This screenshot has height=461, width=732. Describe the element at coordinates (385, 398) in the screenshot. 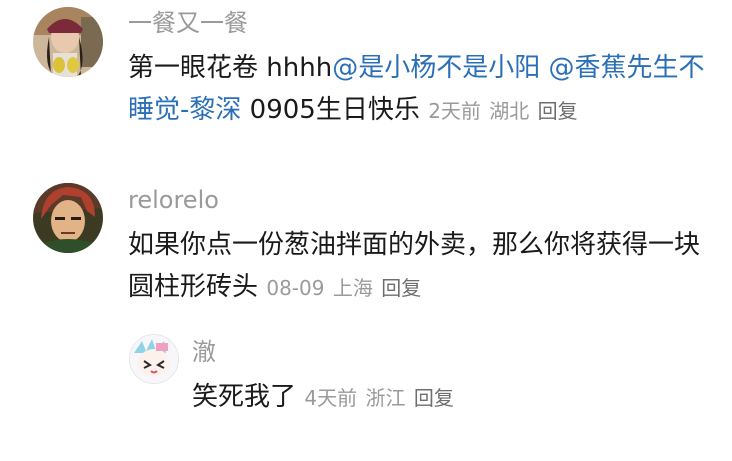

I see `comment-location: 浙江` at that location.